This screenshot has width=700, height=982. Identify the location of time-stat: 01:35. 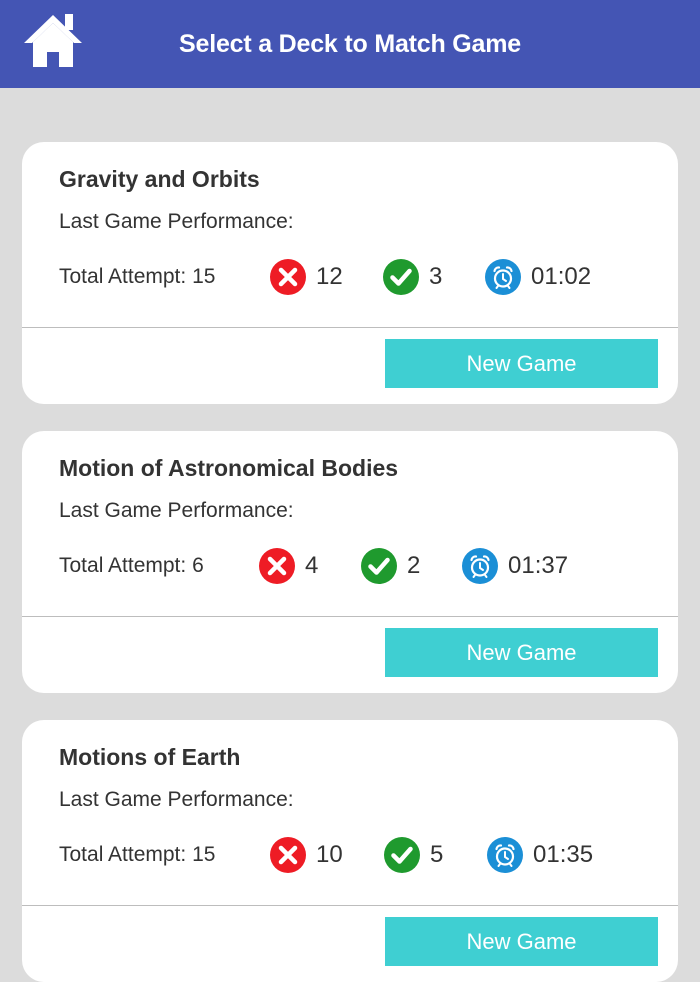
(540, 855).